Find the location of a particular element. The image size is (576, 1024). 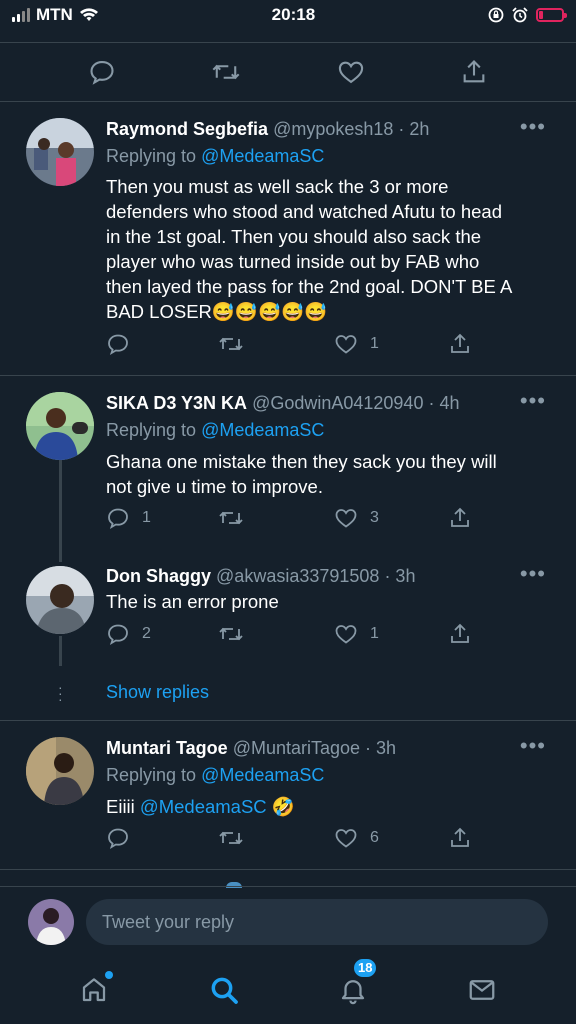

tab-search is located at coordinates (224, 992).